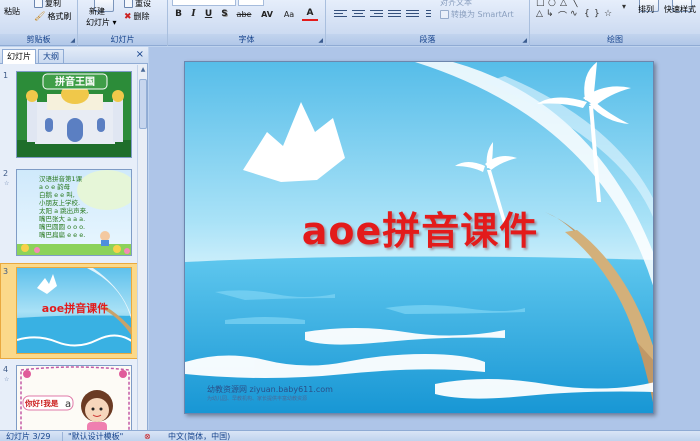 The image size is (700, 441). What do you see at coordinates (270, 389) in the screenshot?
I see `slide-footer-text: 幼教资源网 ziyuan.baby611.com` at bounding box center [270, 389].